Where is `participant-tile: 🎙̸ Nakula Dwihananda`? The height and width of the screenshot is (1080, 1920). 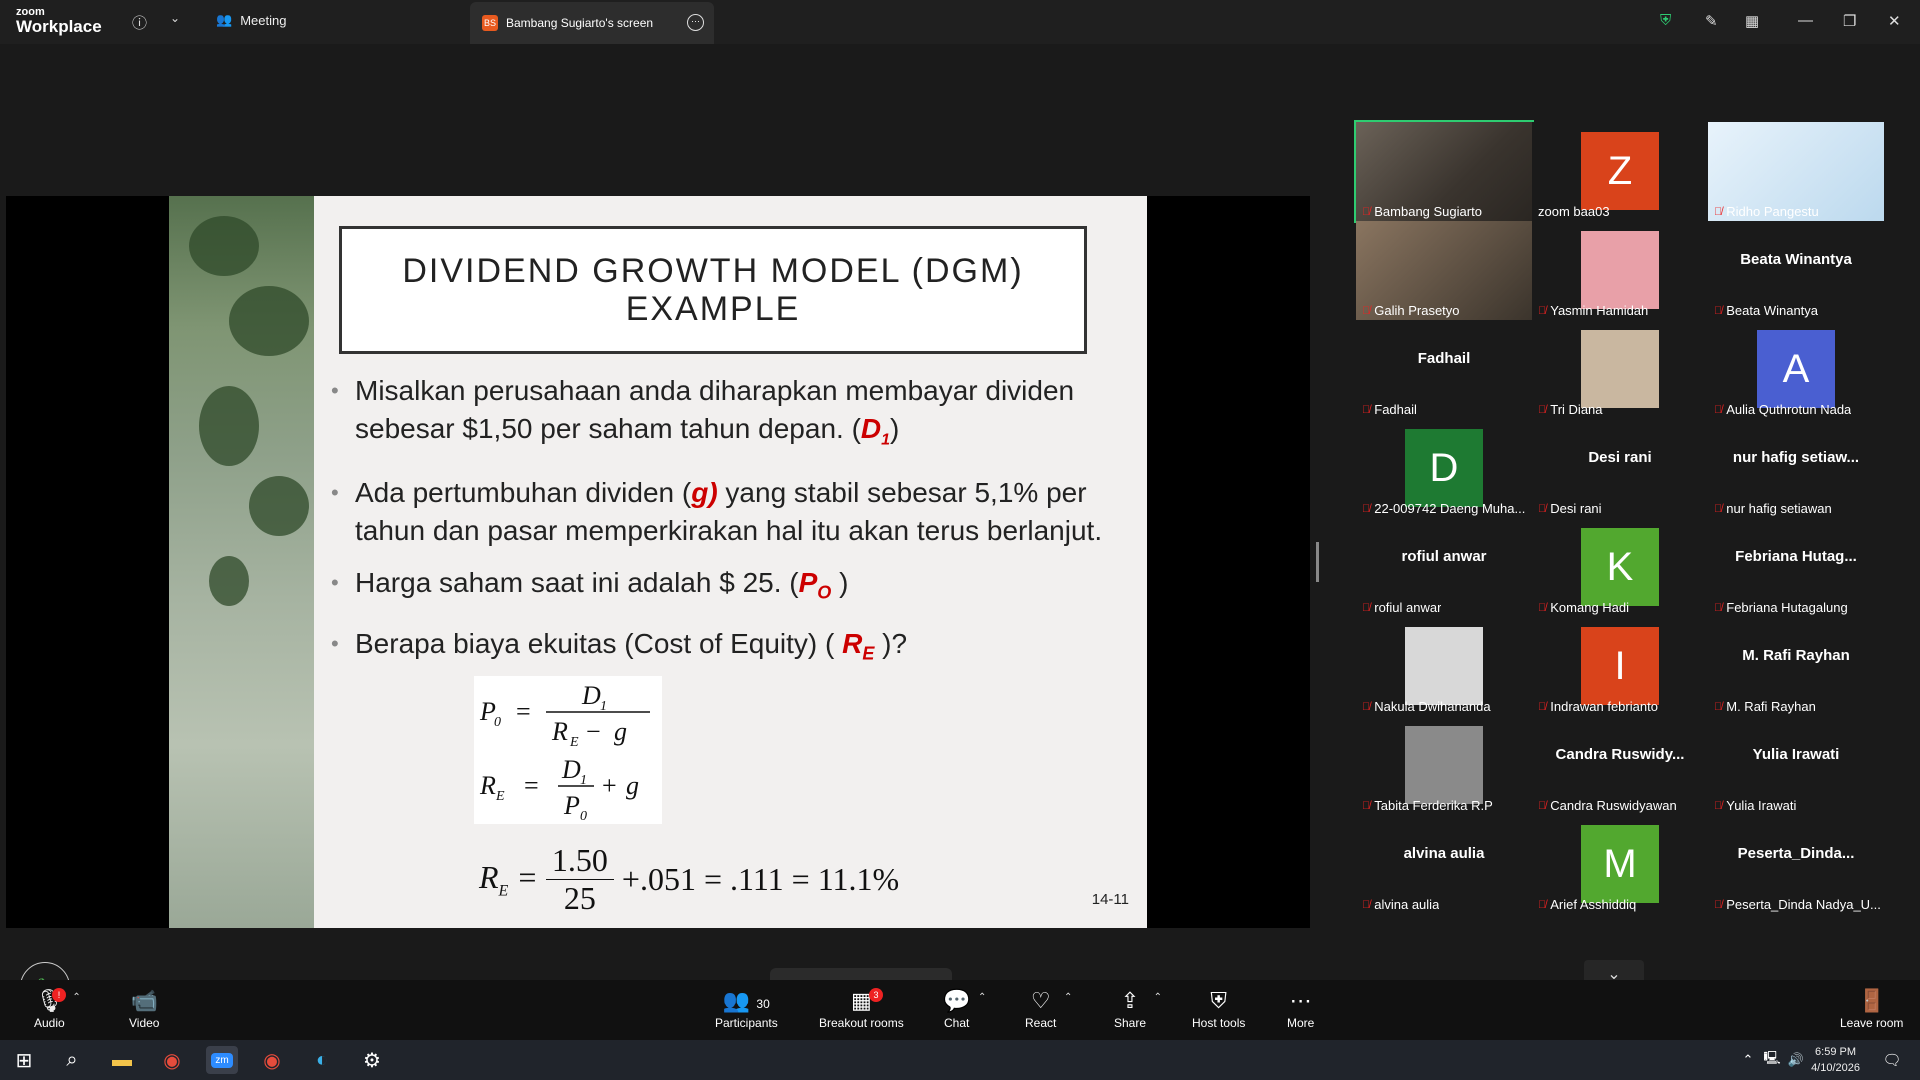 participant-tile: 🎙̸ Nakula Dwihananda is located at coordinates (1444, 666).